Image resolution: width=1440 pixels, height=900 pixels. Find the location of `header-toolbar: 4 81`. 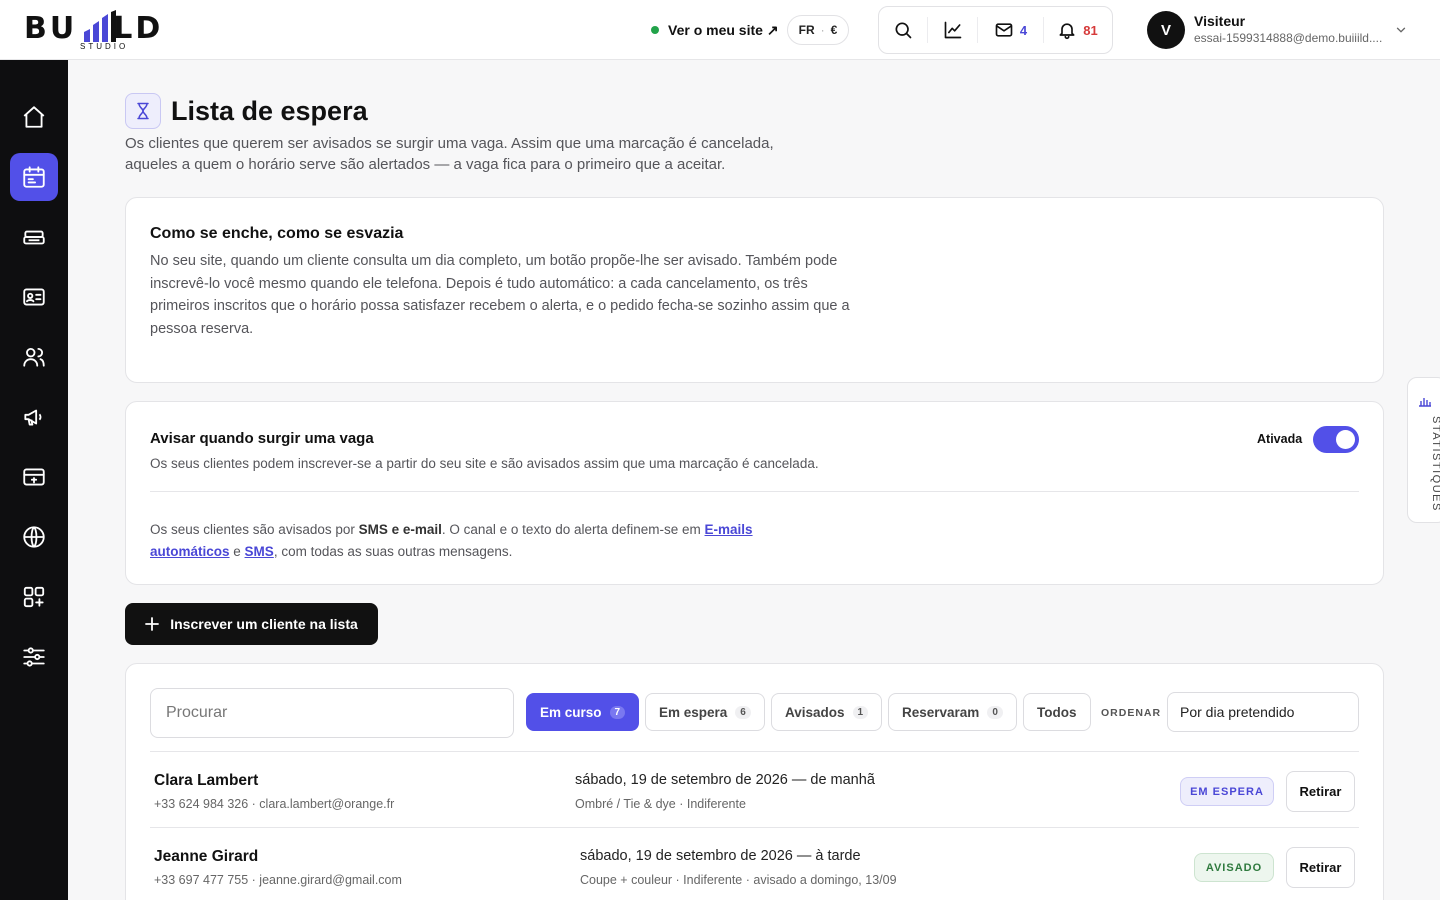

header-toolbar: 4 81 is located at coordinates (995, 30).